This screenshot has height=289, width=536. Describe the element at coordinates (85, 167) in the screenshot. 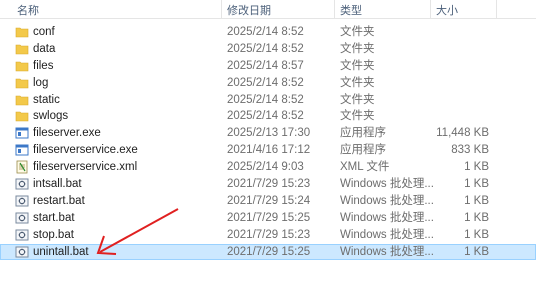

I see `file-name: fileserverservice.xml` at that location.